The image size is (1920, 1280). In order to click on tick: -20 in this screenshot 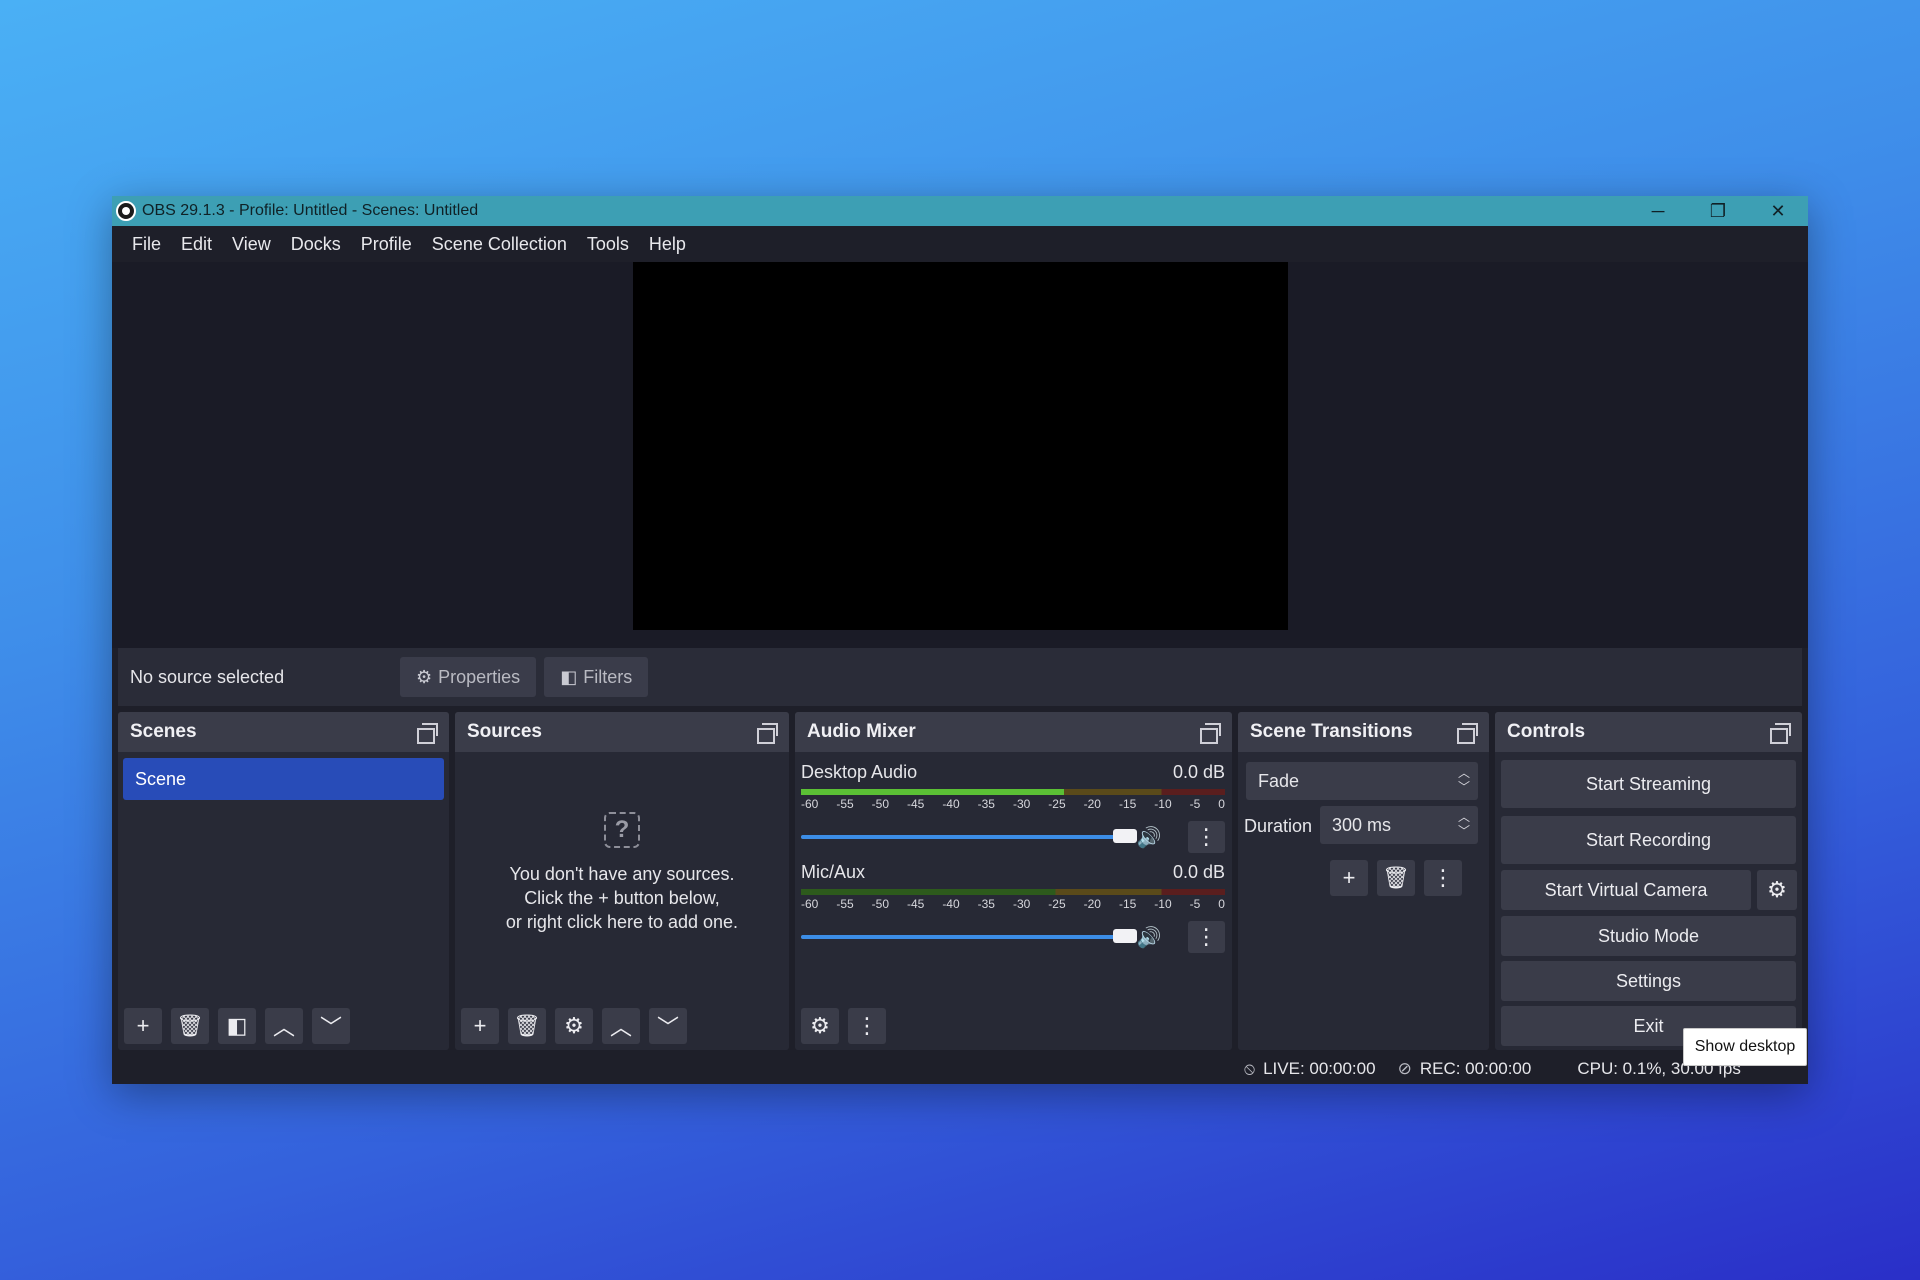, I will do `click(1092, 904)`.